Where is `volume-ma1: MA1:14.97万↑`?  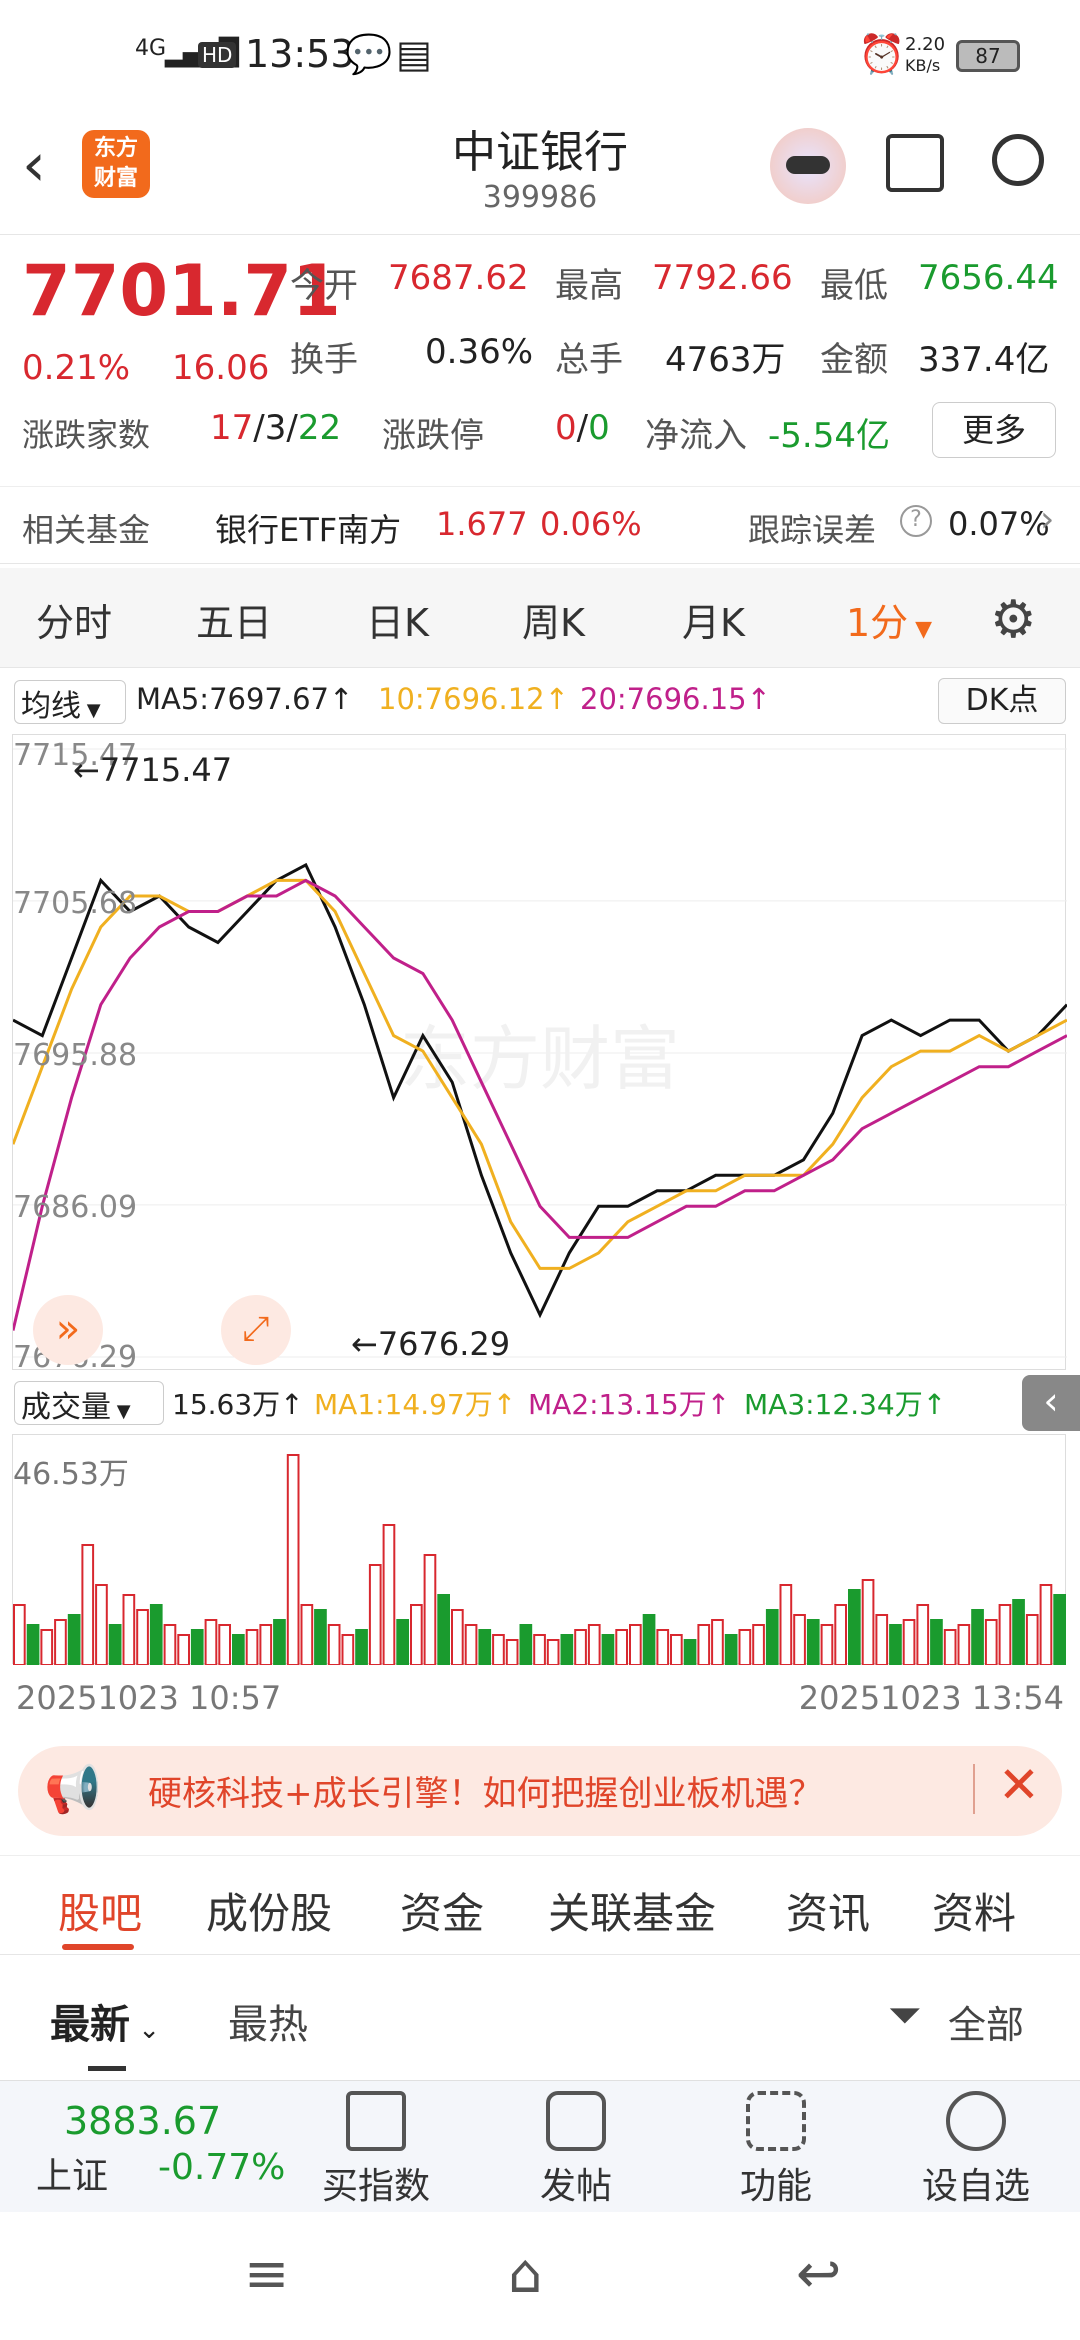
volume-ma1: MA1:14.97万↑ is located at coordinates (415, 1404).